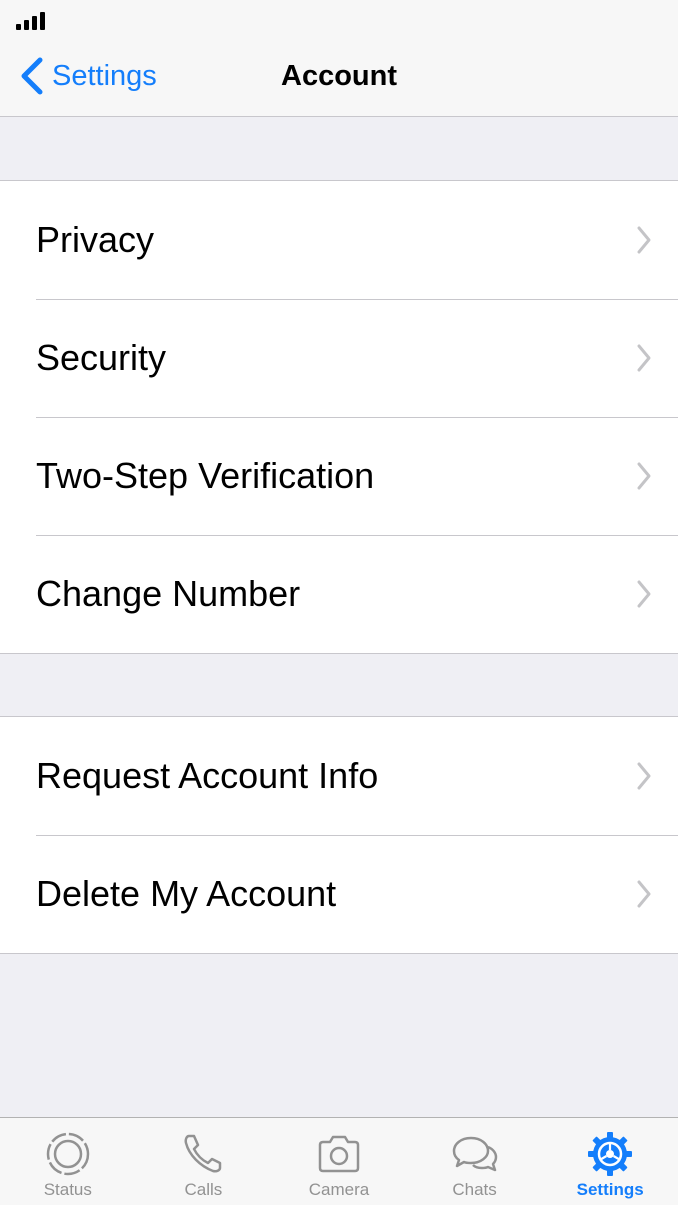  I want to click on row-request-account-info: Request Account Info, so click(339, 776).